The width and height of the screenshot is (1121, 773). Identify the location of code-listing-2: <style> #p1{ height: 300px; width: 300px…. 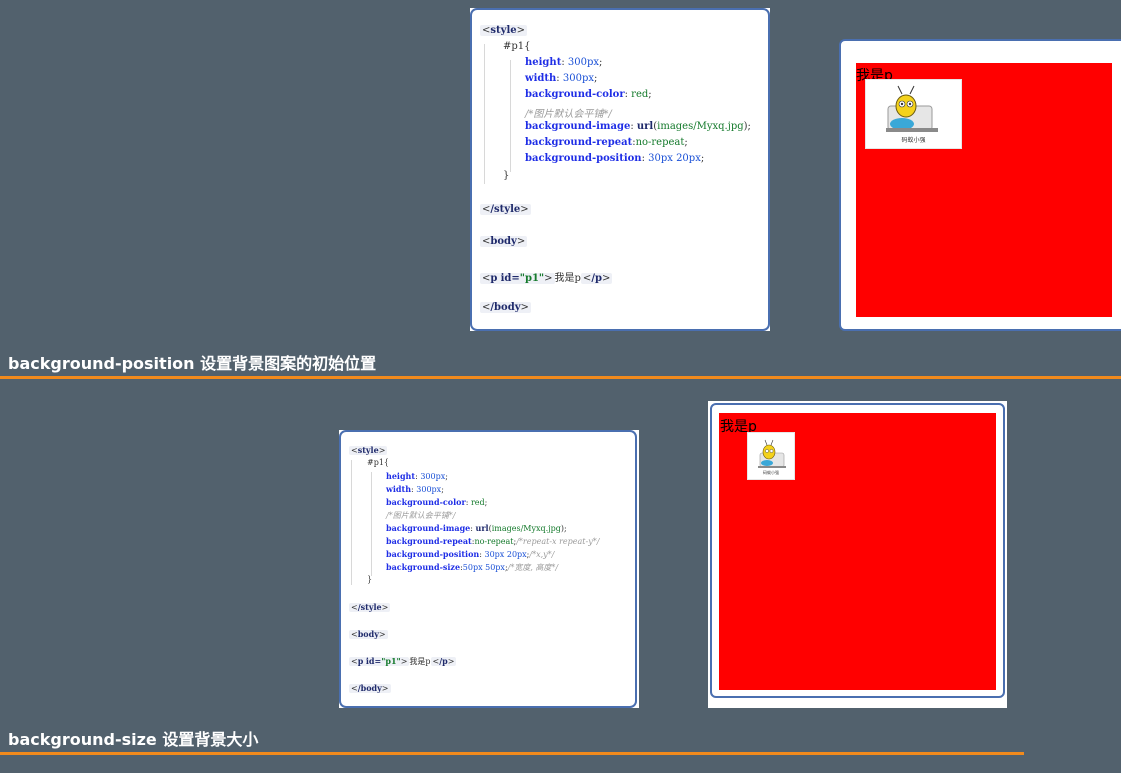
(474, 569).